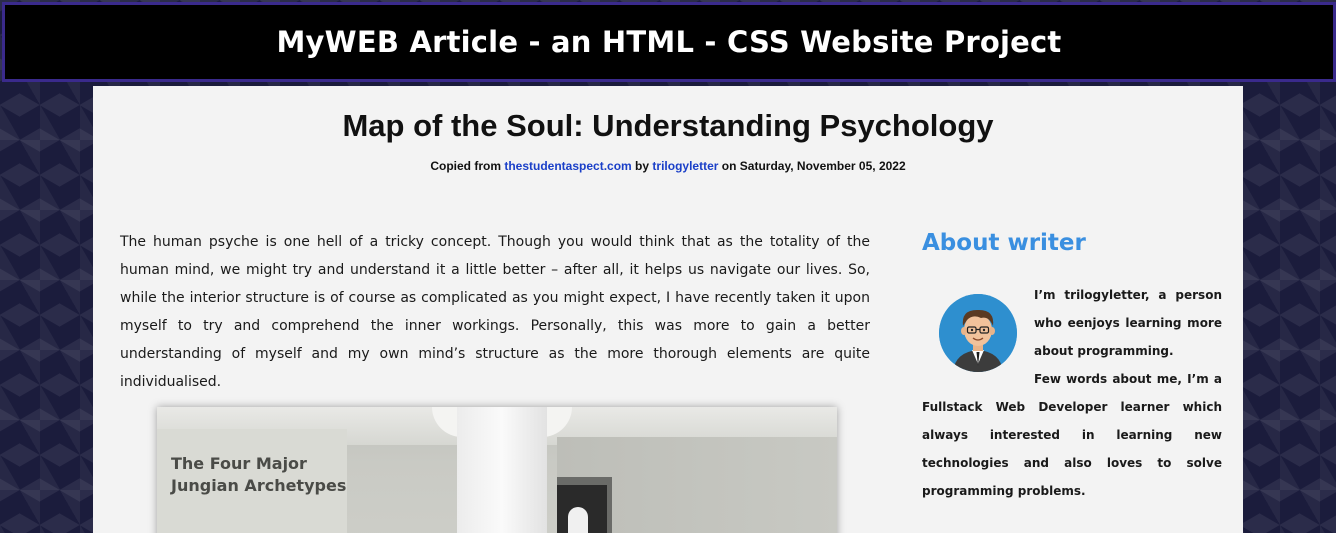  I want to click on byline-by-label: by, so click(642, 166).